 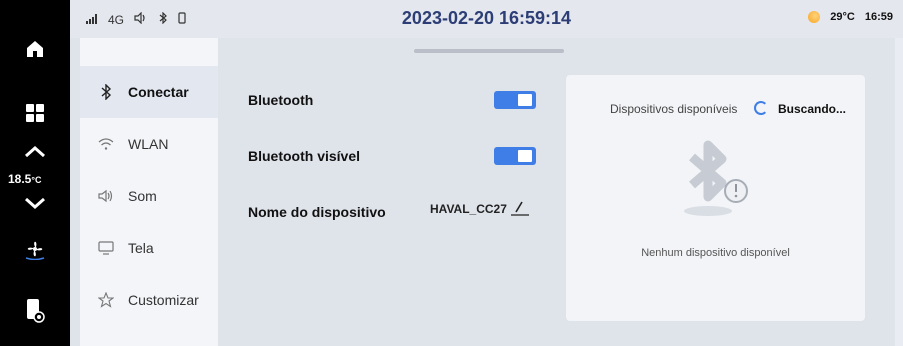 I want to click on bluetooth-visible-toggle, so click(x=515, y=156).